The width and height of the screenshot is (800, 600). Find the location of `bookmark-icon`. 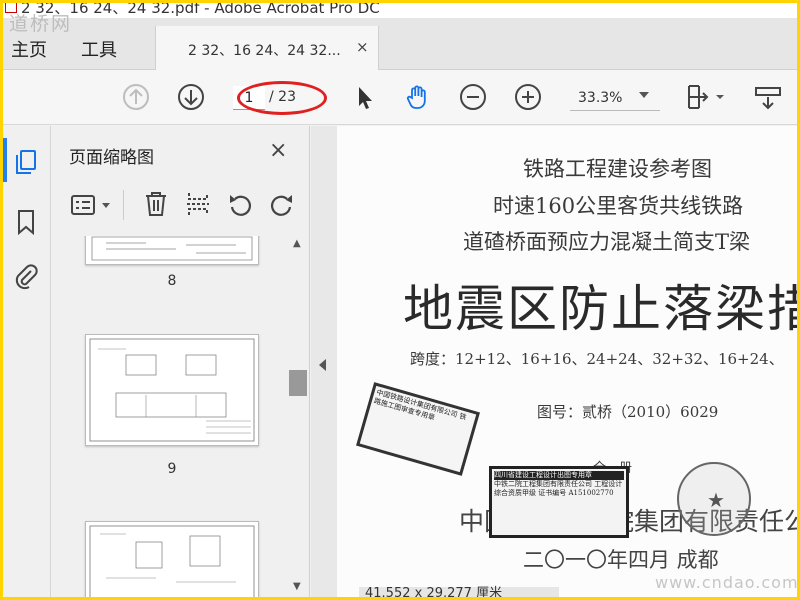

bookmark-icon is located at coordinates (26, 222).